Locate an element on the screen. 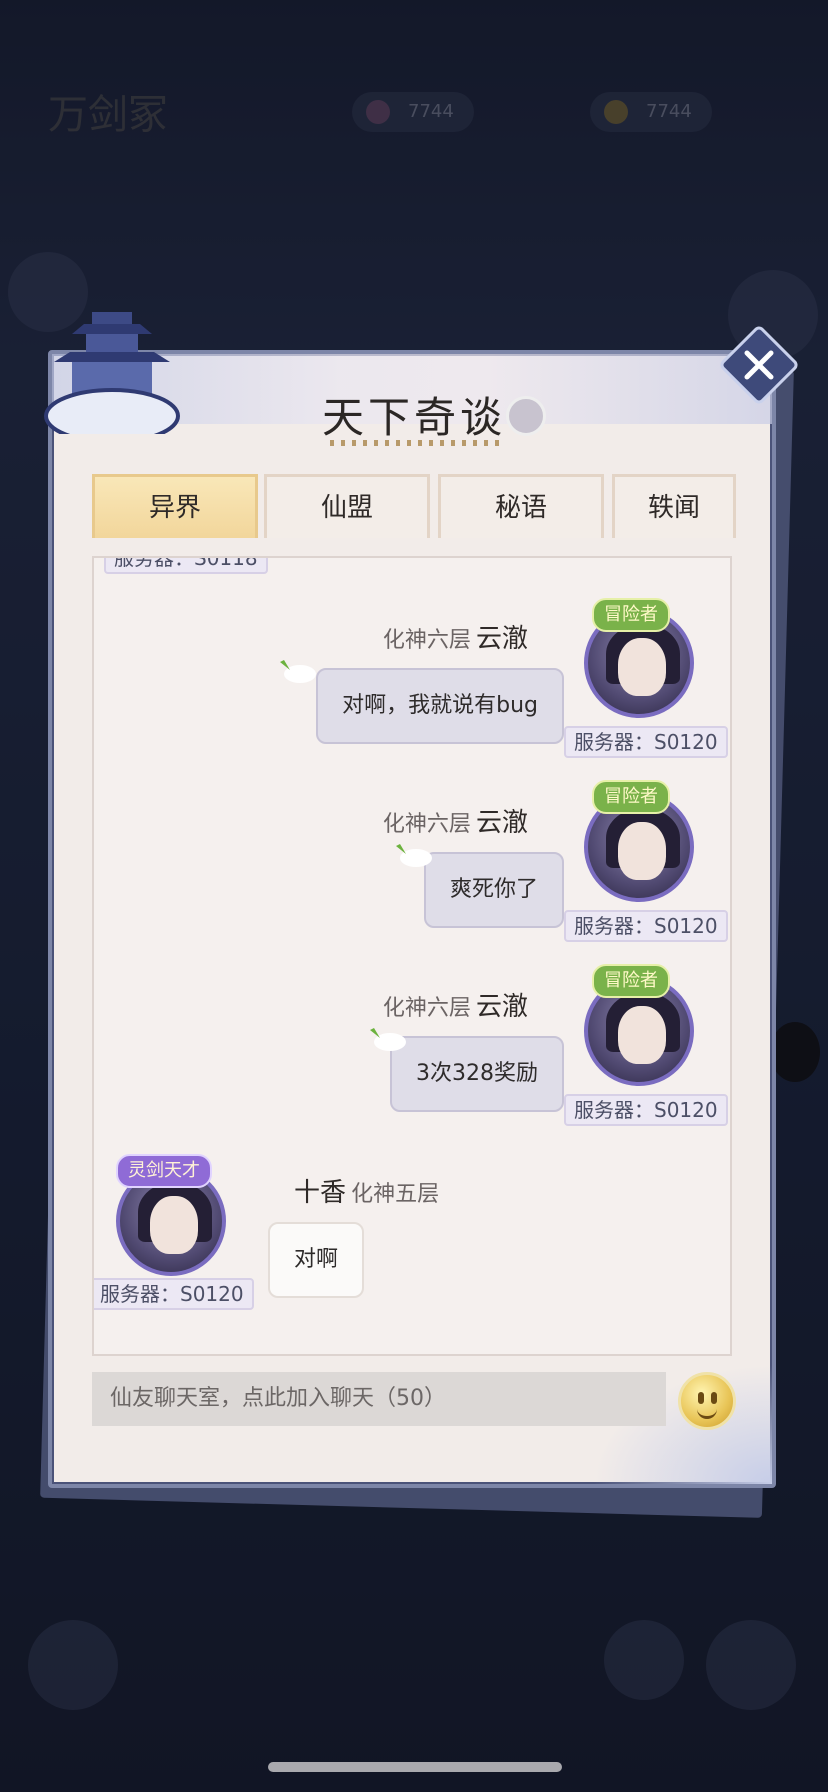  close-icon is located at coordinates (759, 365).